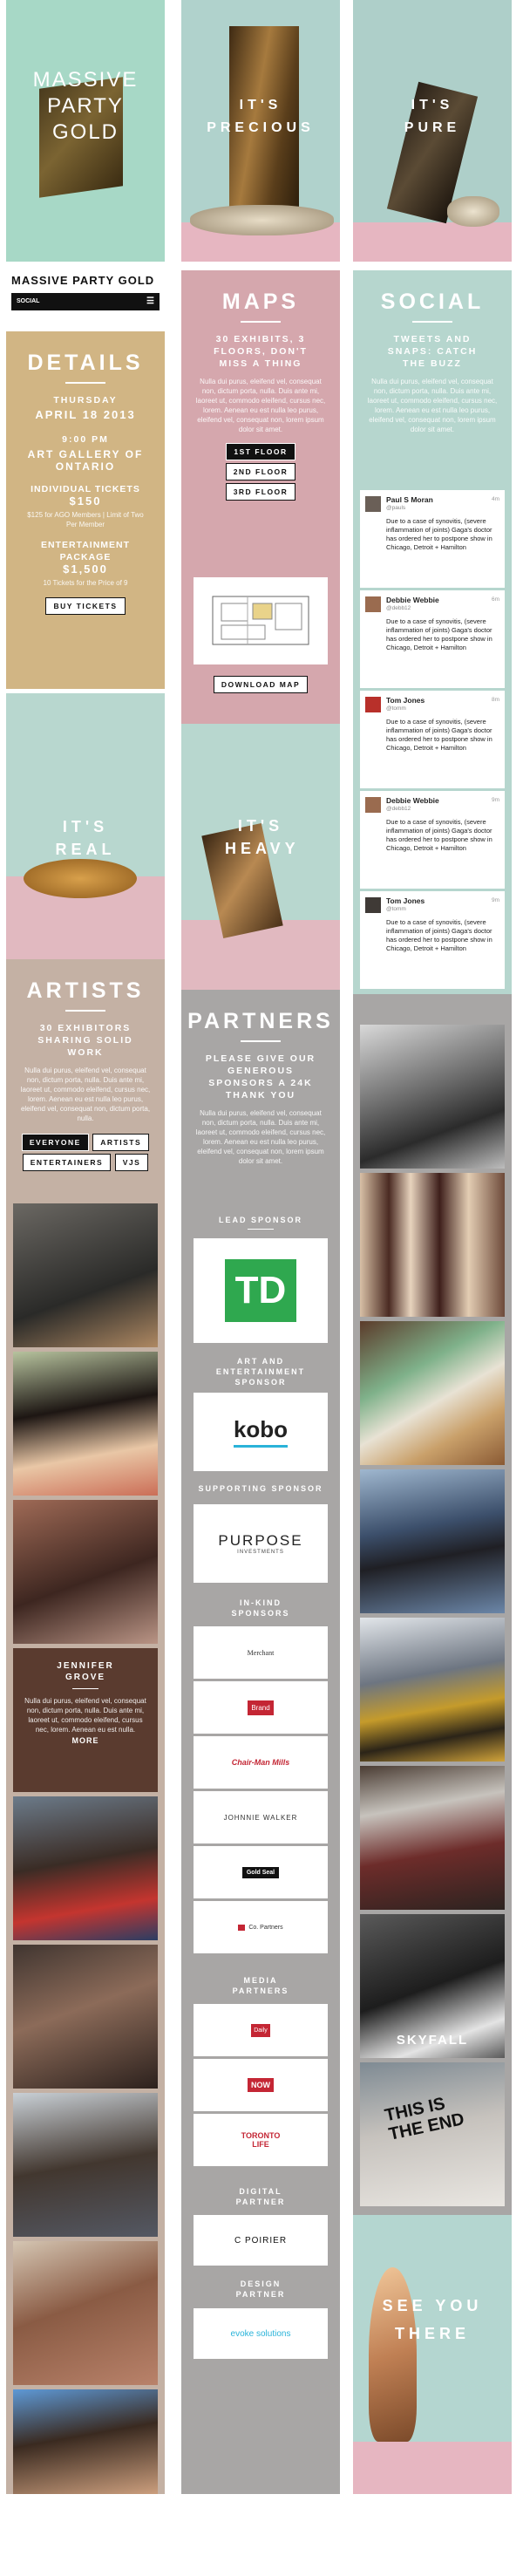  Describe the element at coordinates (261, 2140) in the screenshot. I see `media-logo-3: TORONTO LIFE` at that location.